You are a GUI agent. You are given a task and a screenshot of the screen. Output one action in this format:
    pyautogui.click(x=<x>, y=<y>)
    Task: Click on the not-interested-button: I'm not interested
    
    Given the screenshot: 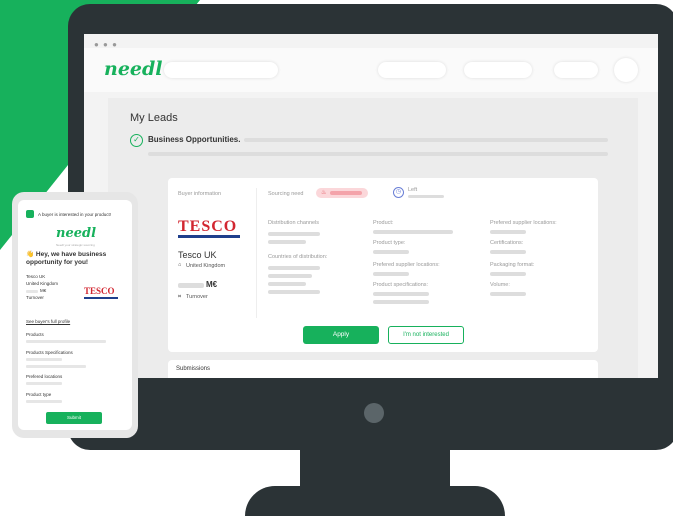 What is the action you would take?
    pyautogui.click(x=426, y=335)
    